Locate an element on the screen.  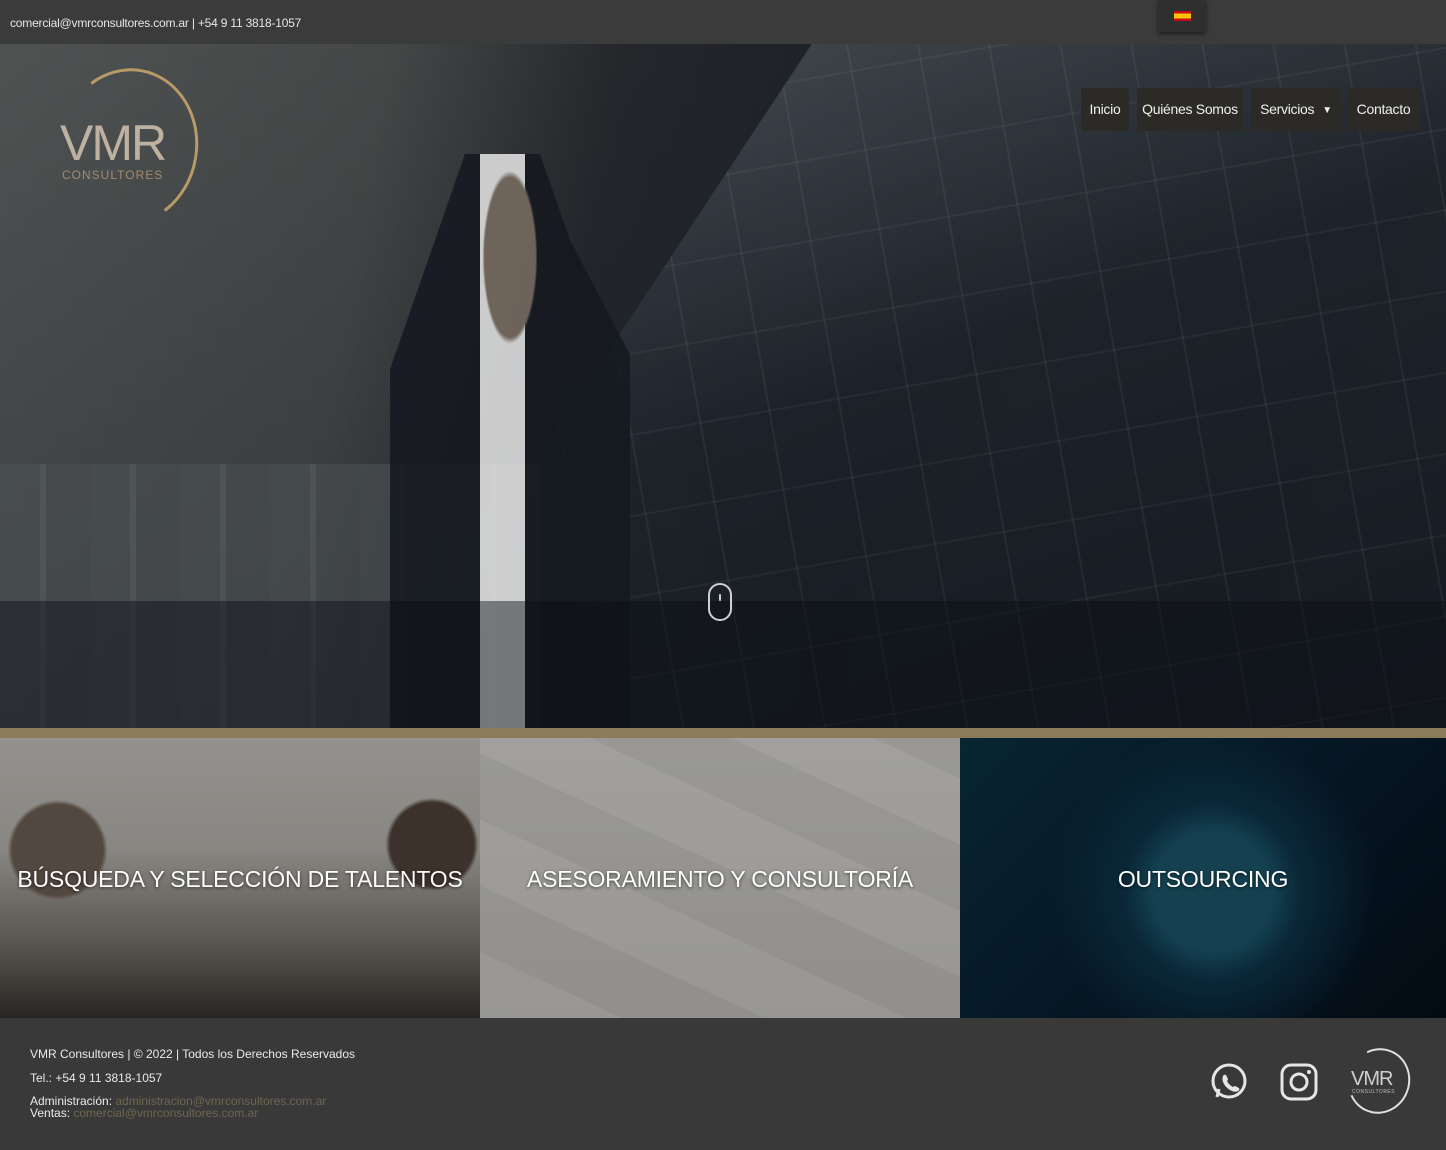
footer-phone: Tel.: +54 9 11 3818-1057 is located at coordinates (96, 1078).